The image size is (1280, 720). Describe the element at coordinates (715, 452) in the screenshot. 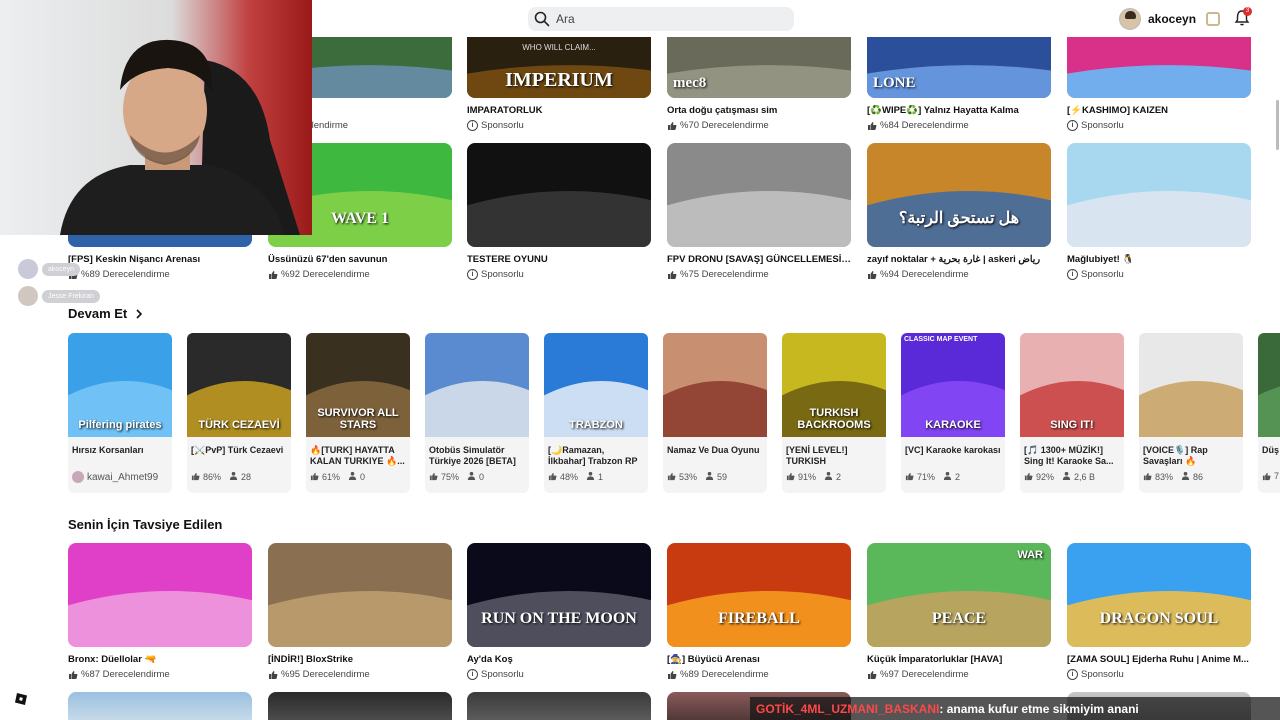

I see `game-title: Namaz Ve Dua Oyunu` at that location.